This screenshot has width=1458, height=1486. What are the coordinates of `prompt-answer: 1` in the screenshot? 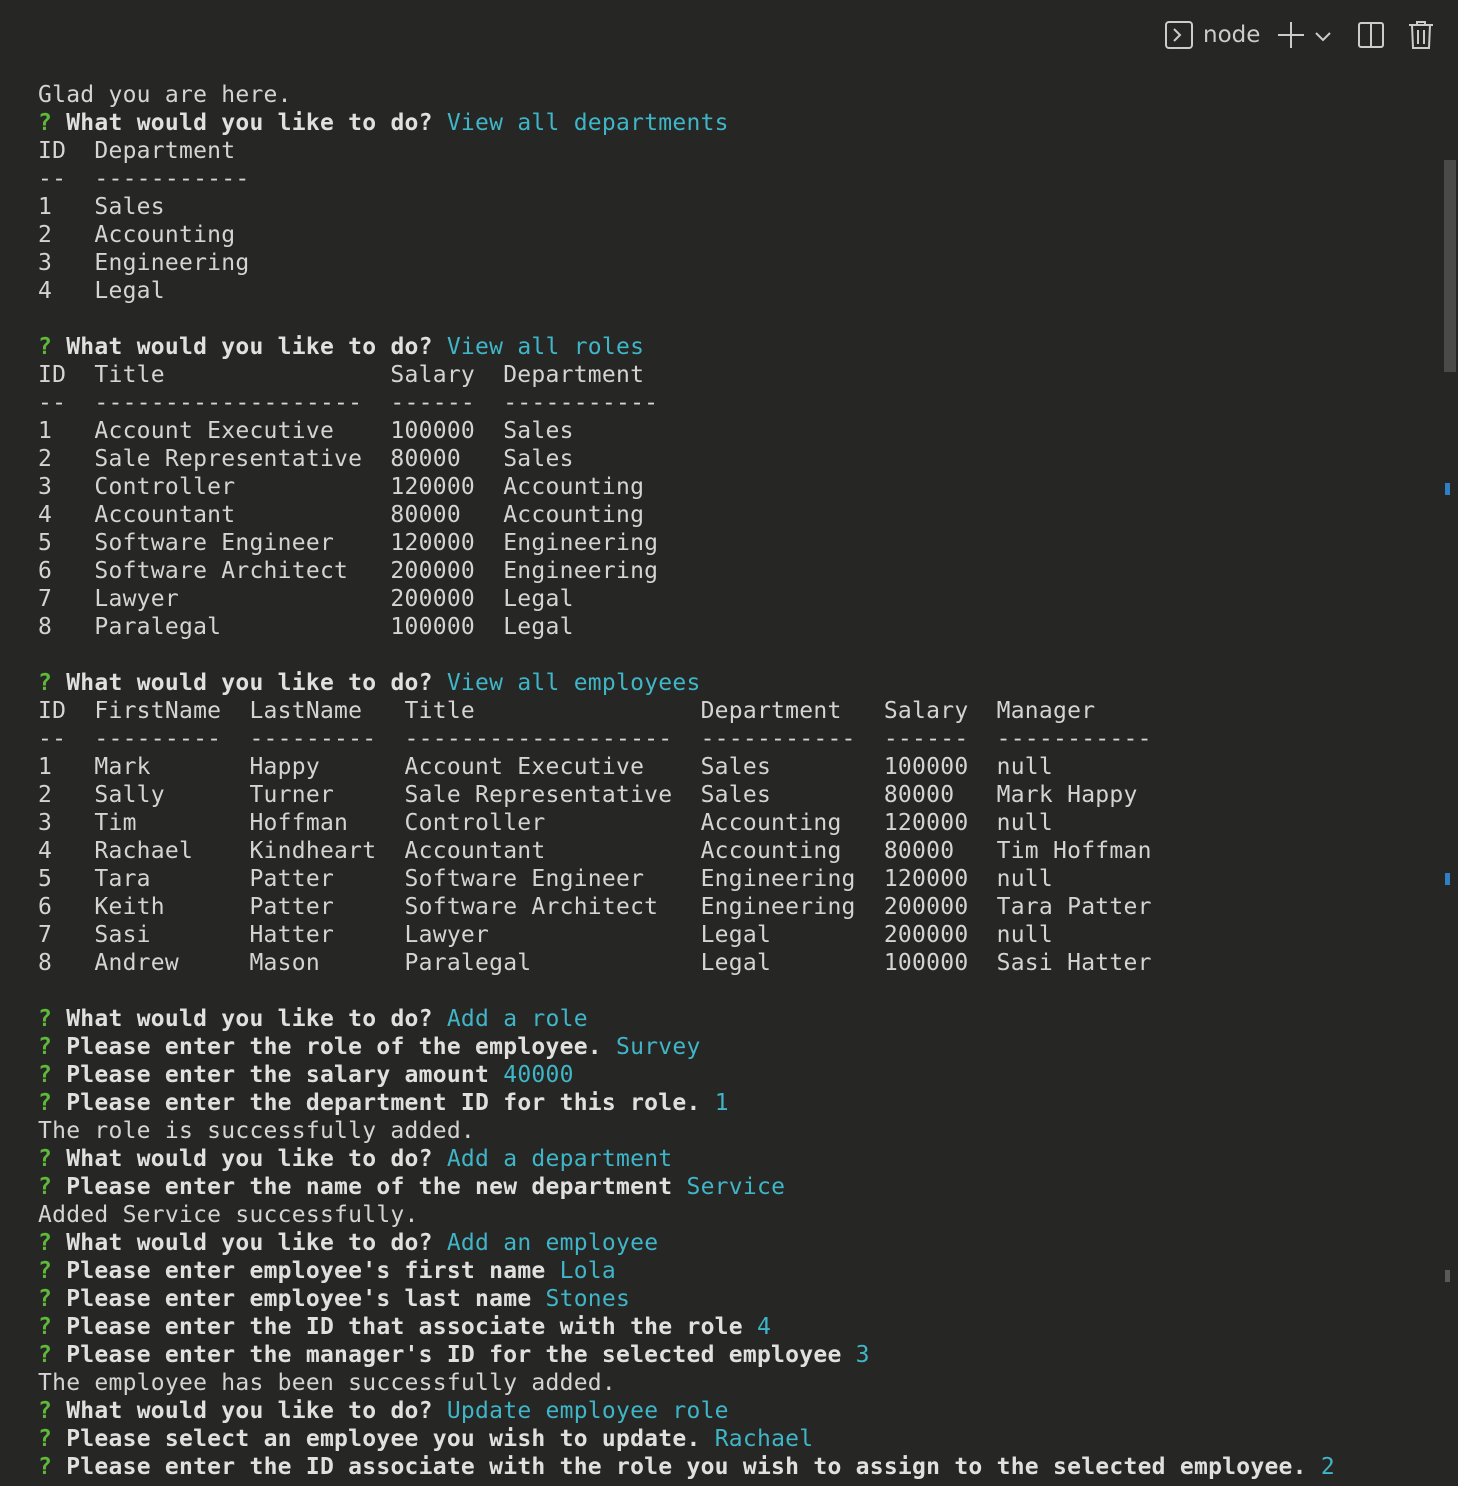 It's located at (721, 1103).